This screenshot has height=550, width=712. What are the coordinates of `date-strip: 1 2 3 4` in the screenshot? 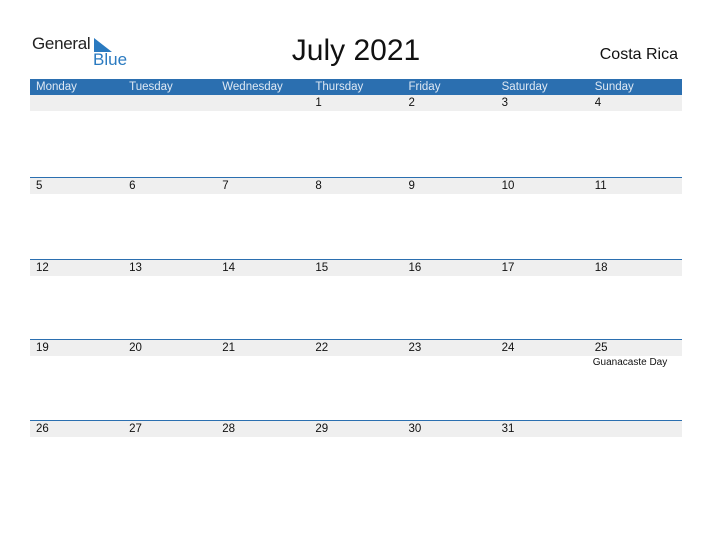 It's located at (356, 103).